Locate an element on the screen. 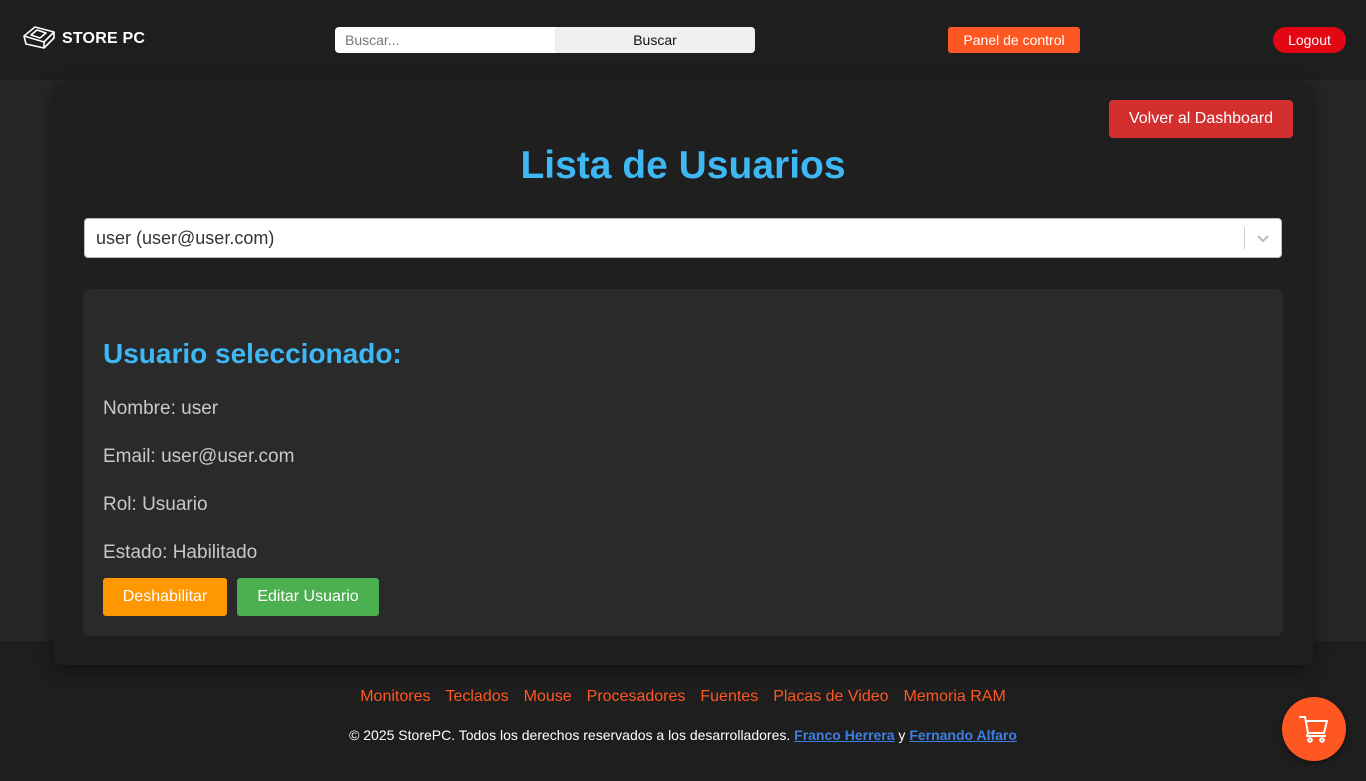  footer-link-monitores: Monitores is located at coordinates (395, 697).